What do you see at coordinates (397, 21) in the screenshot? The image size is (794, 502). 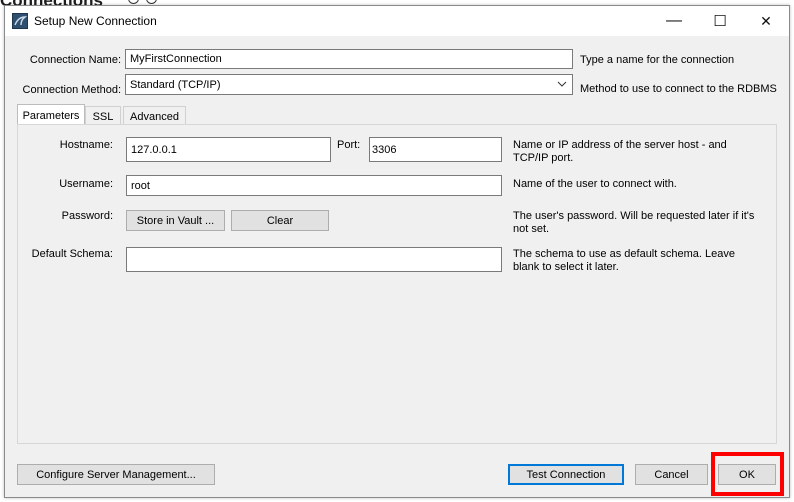 I see `title-bar: Setup New Connection — ☐ ✕` at bounding box center [397, 21].